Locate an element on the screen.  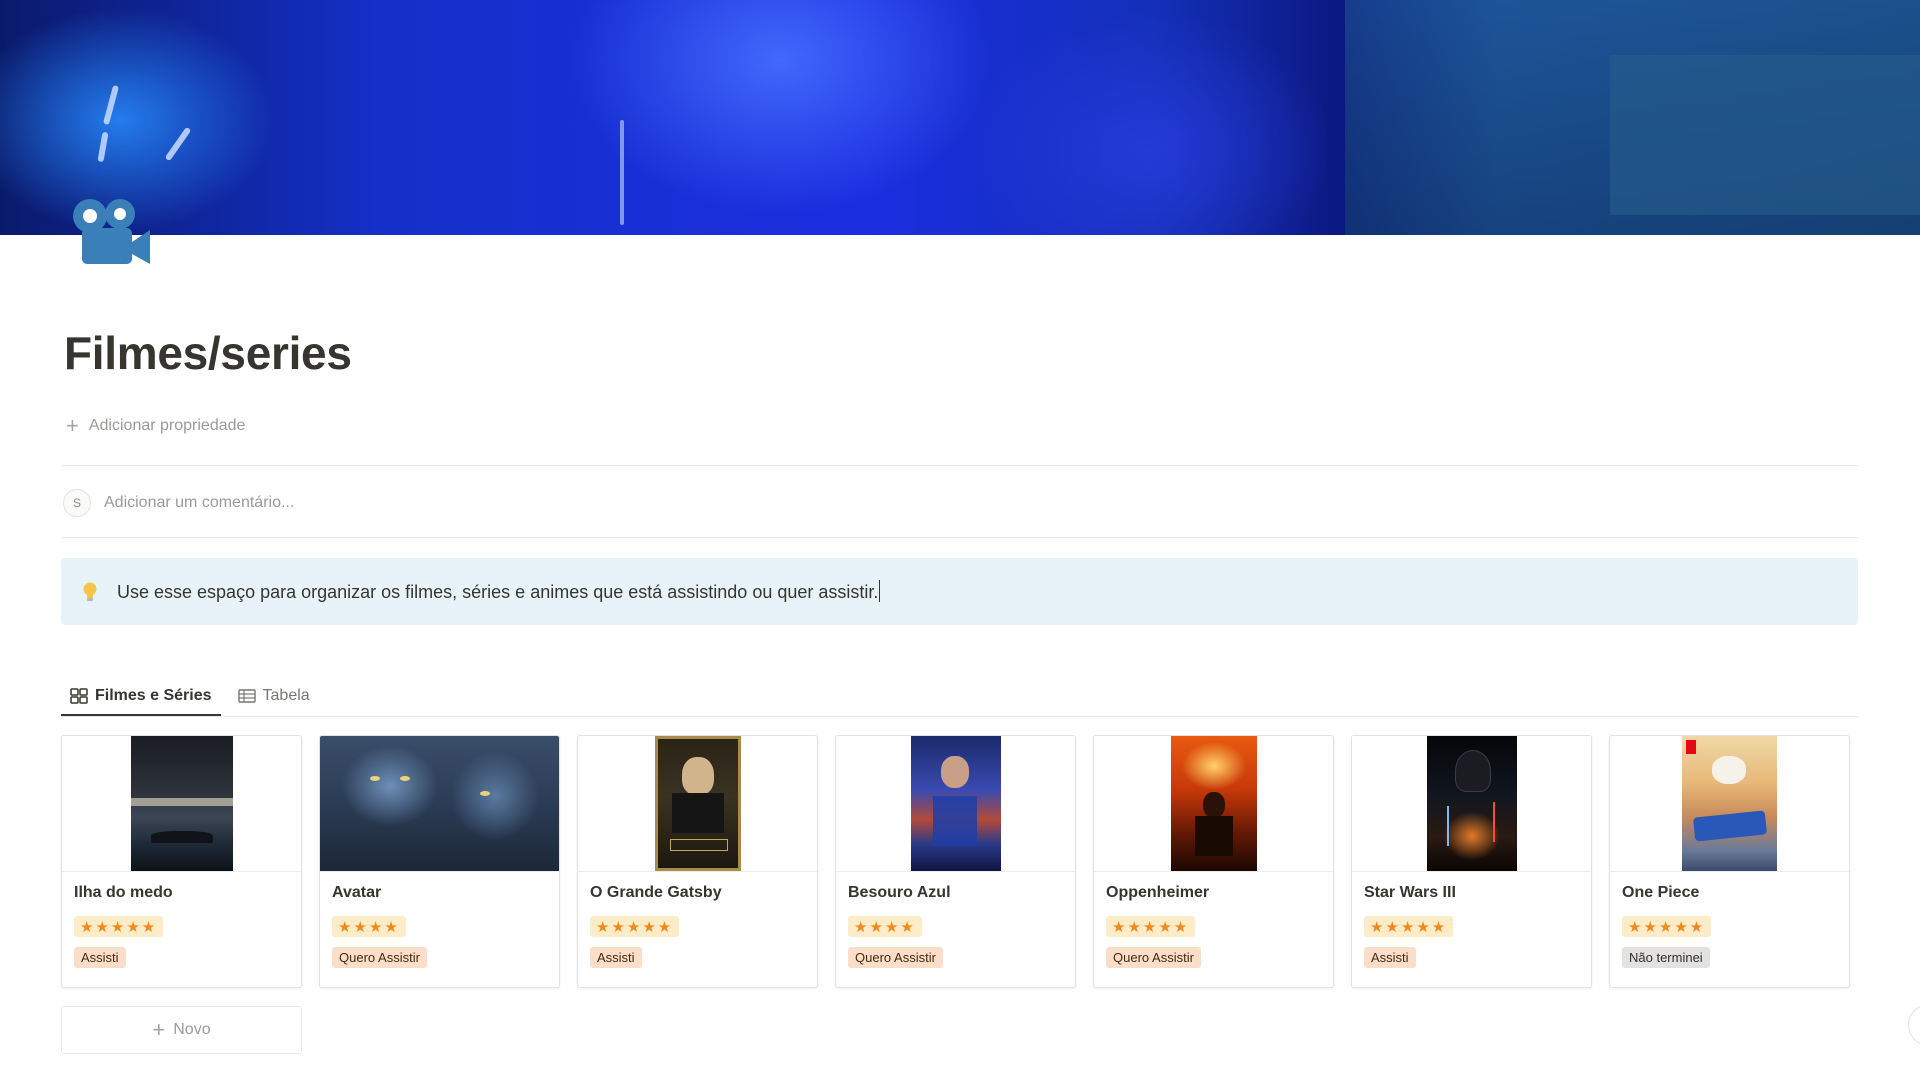
gallery-card: Besouro Azul ★★★★ Quero Assistir is located at coordinates (955, 861).